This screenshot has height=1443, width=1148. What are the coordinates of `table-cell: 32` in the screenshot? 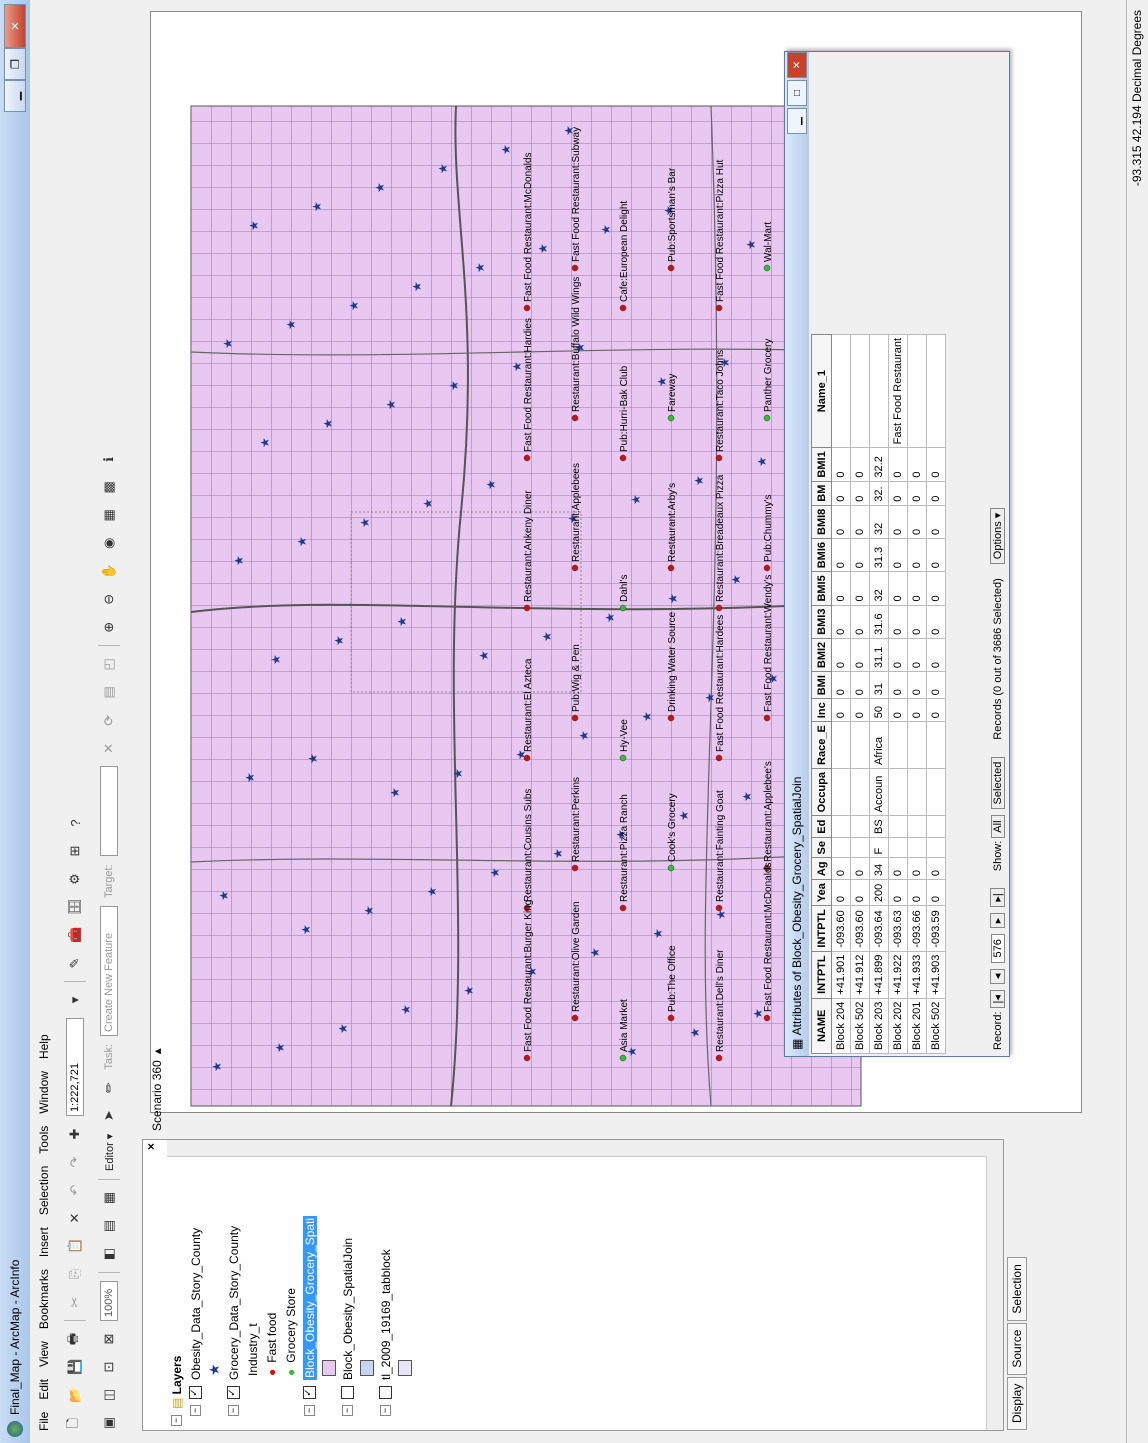 It's located at (879, 588).